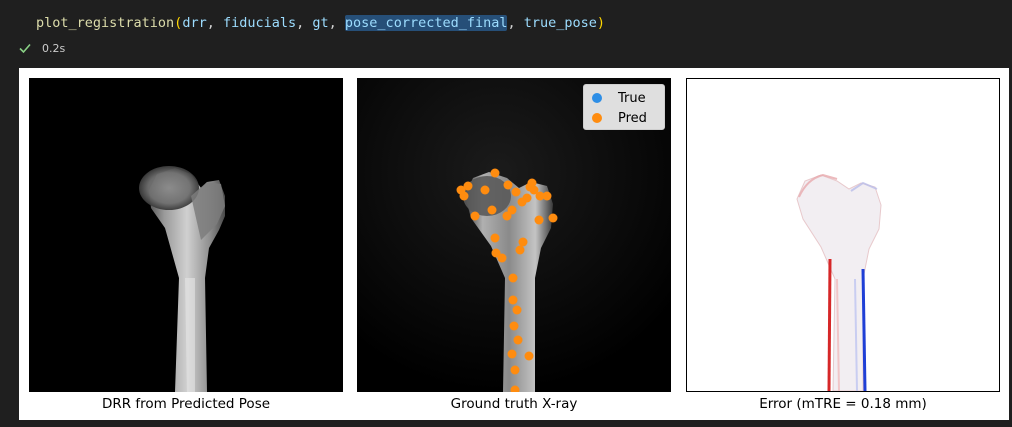 Image resolution: width=1012 pixels, height=427 pixels. I want to click on legend-item-pred: Pred, so click(619, 118).